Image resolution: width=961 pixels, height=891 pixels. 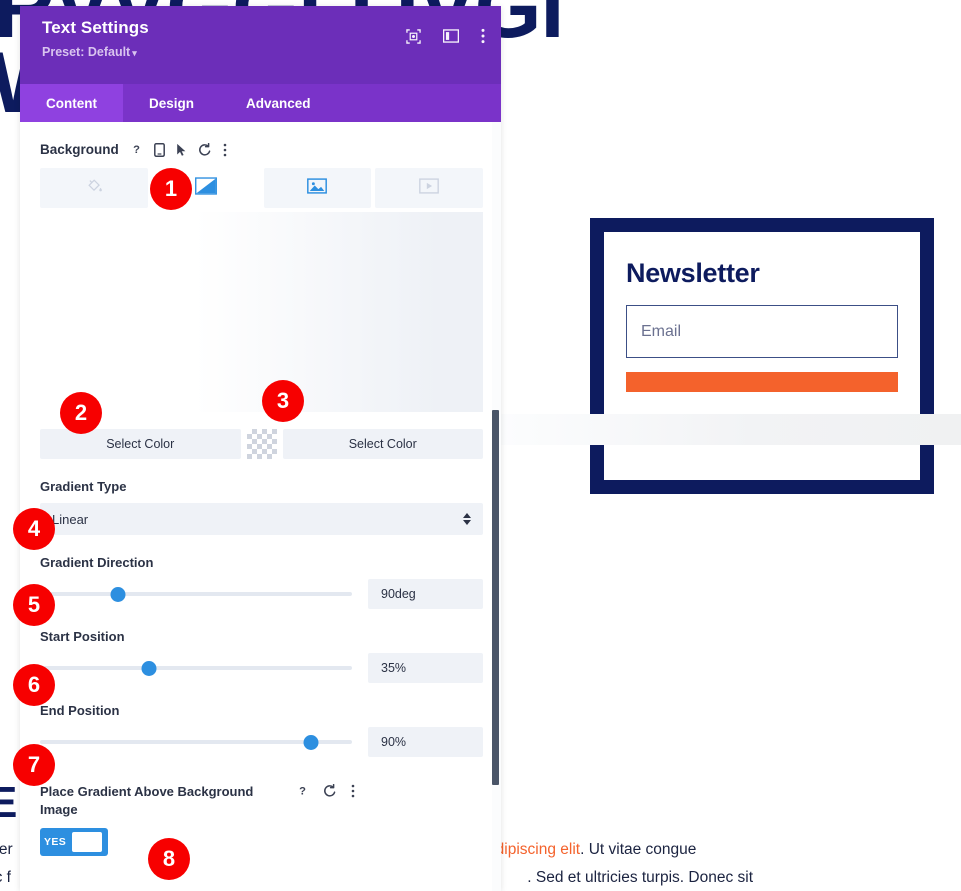 What do you see at coordinates (467, 519) in the screenshot?
I see `stepper-arrows-icon` at bounding box center [467, 519].